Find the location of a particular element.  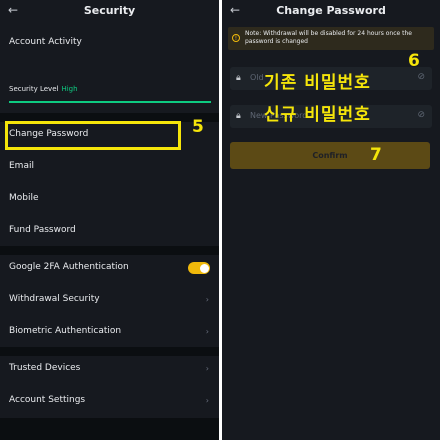

biometric-authentication-item: Biometric Authentication is located at coordinates (65, 331).